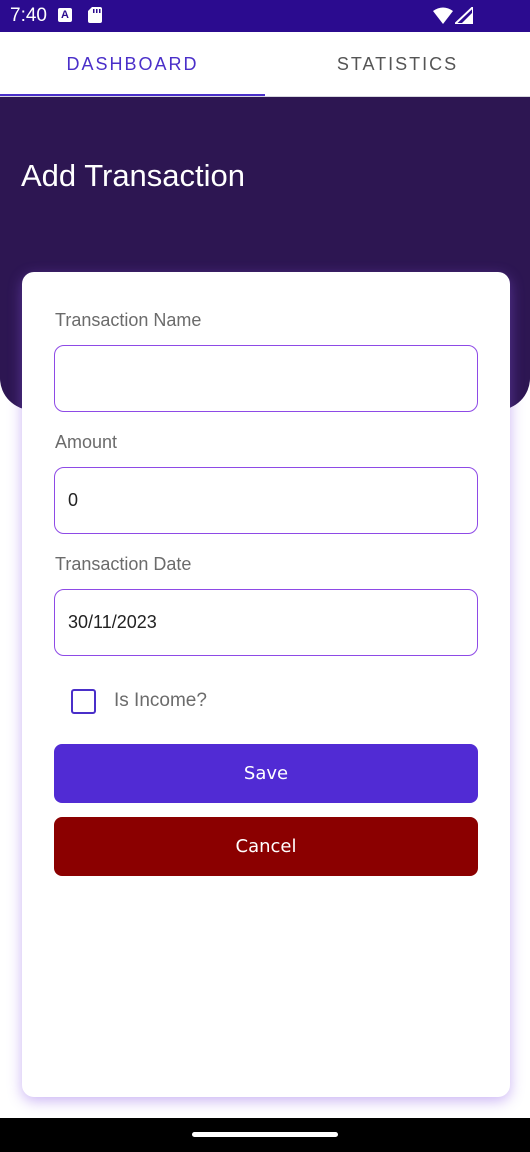 The width and height of the screenshot is (530, 1152). What do you see at coordinates (265, 16) in the screenshot?
I see `status-bar: 7:40` at bounding box center [265, 16].